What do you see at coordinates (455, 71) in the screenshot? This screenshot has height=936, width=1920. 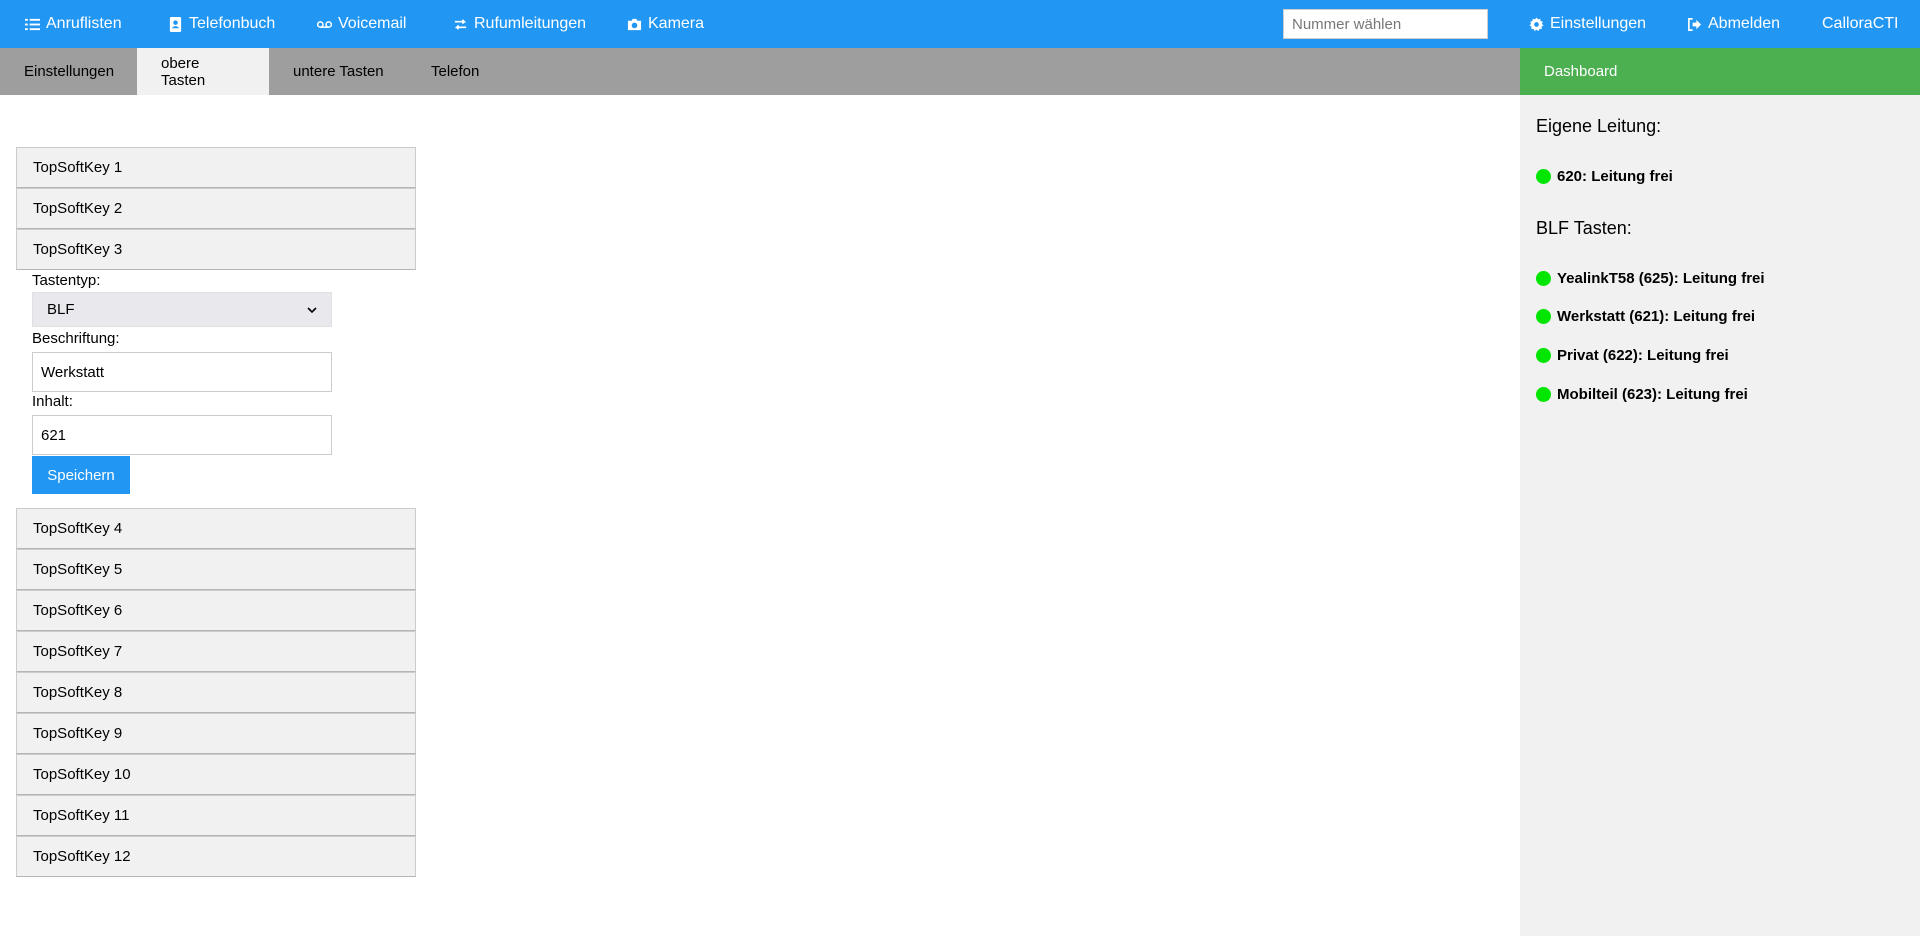 I see `tab-telefon: Telefon` at bounding box center [455, 71].